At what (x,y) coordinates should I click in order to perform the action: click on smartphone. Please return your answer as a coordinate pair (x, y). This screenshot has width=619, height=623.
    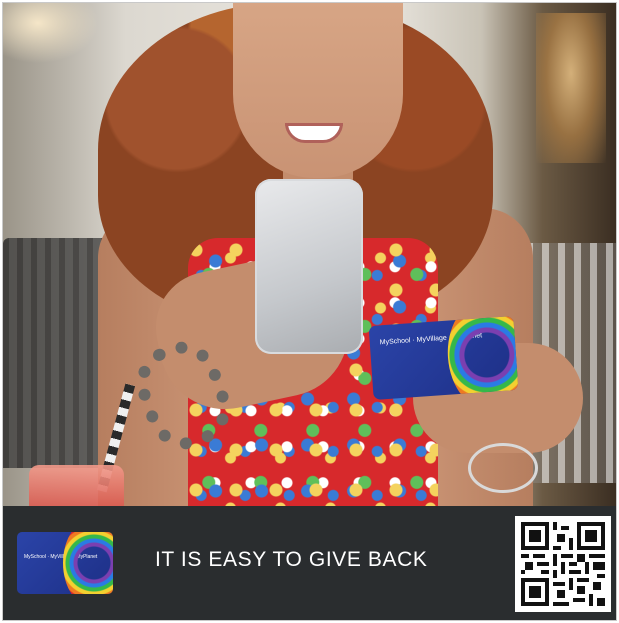
    Looking at the image, I should click on (309, 266).